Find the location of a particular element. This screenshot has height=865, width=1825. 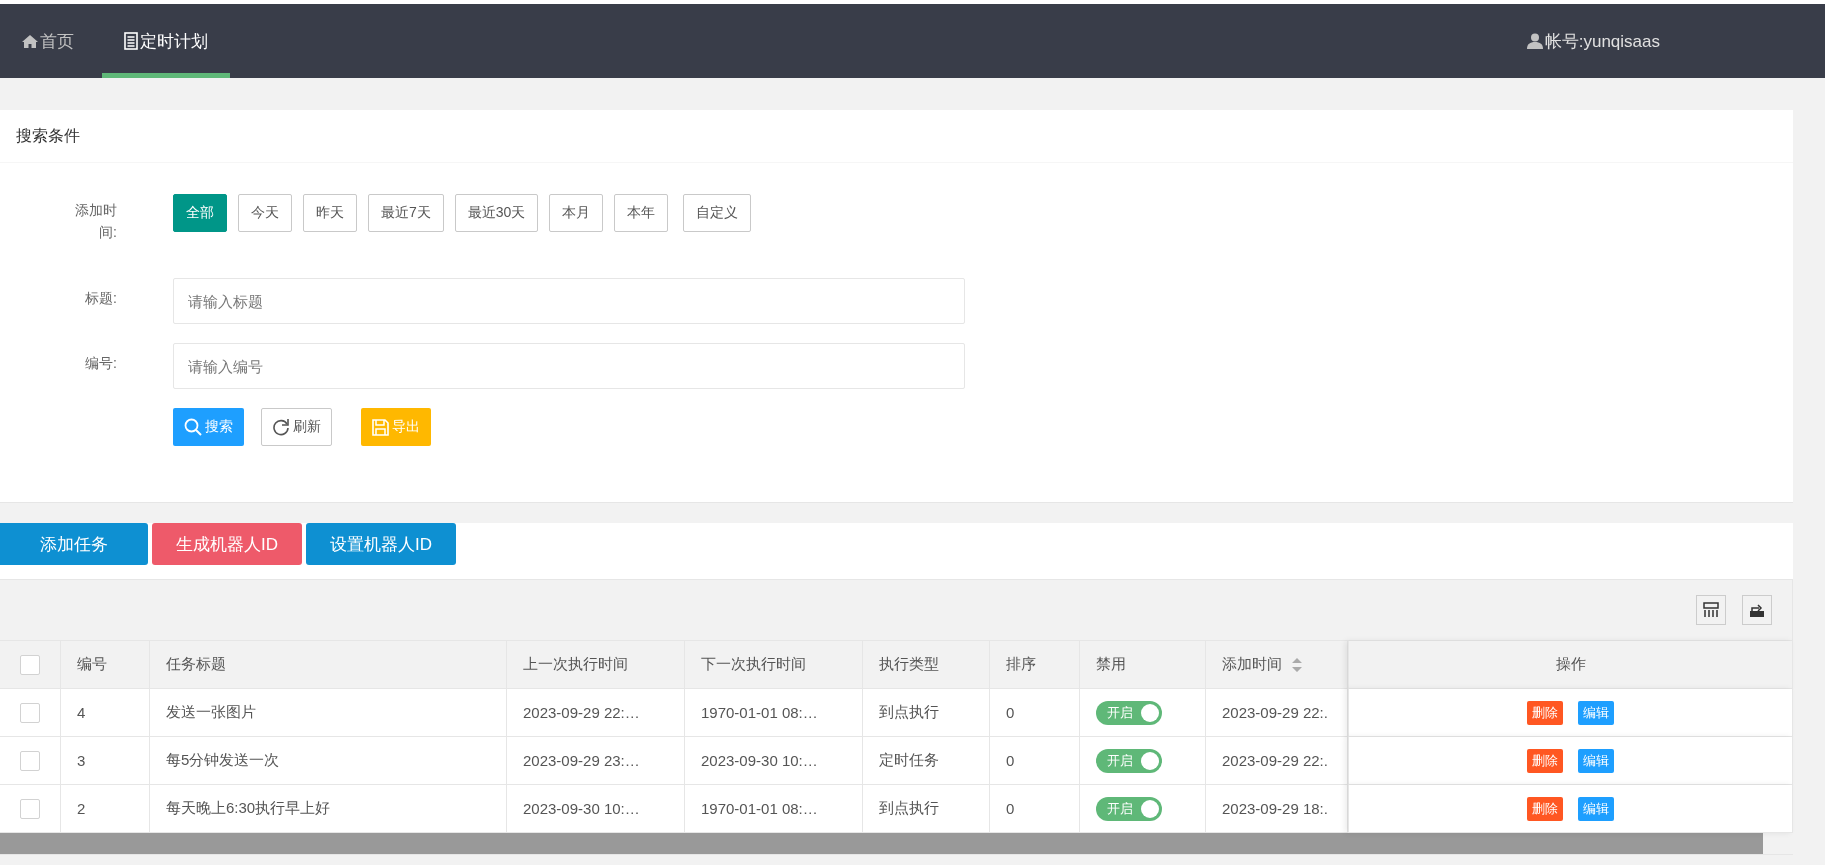

field-label: 标题: is located at coordinates (100, 298).